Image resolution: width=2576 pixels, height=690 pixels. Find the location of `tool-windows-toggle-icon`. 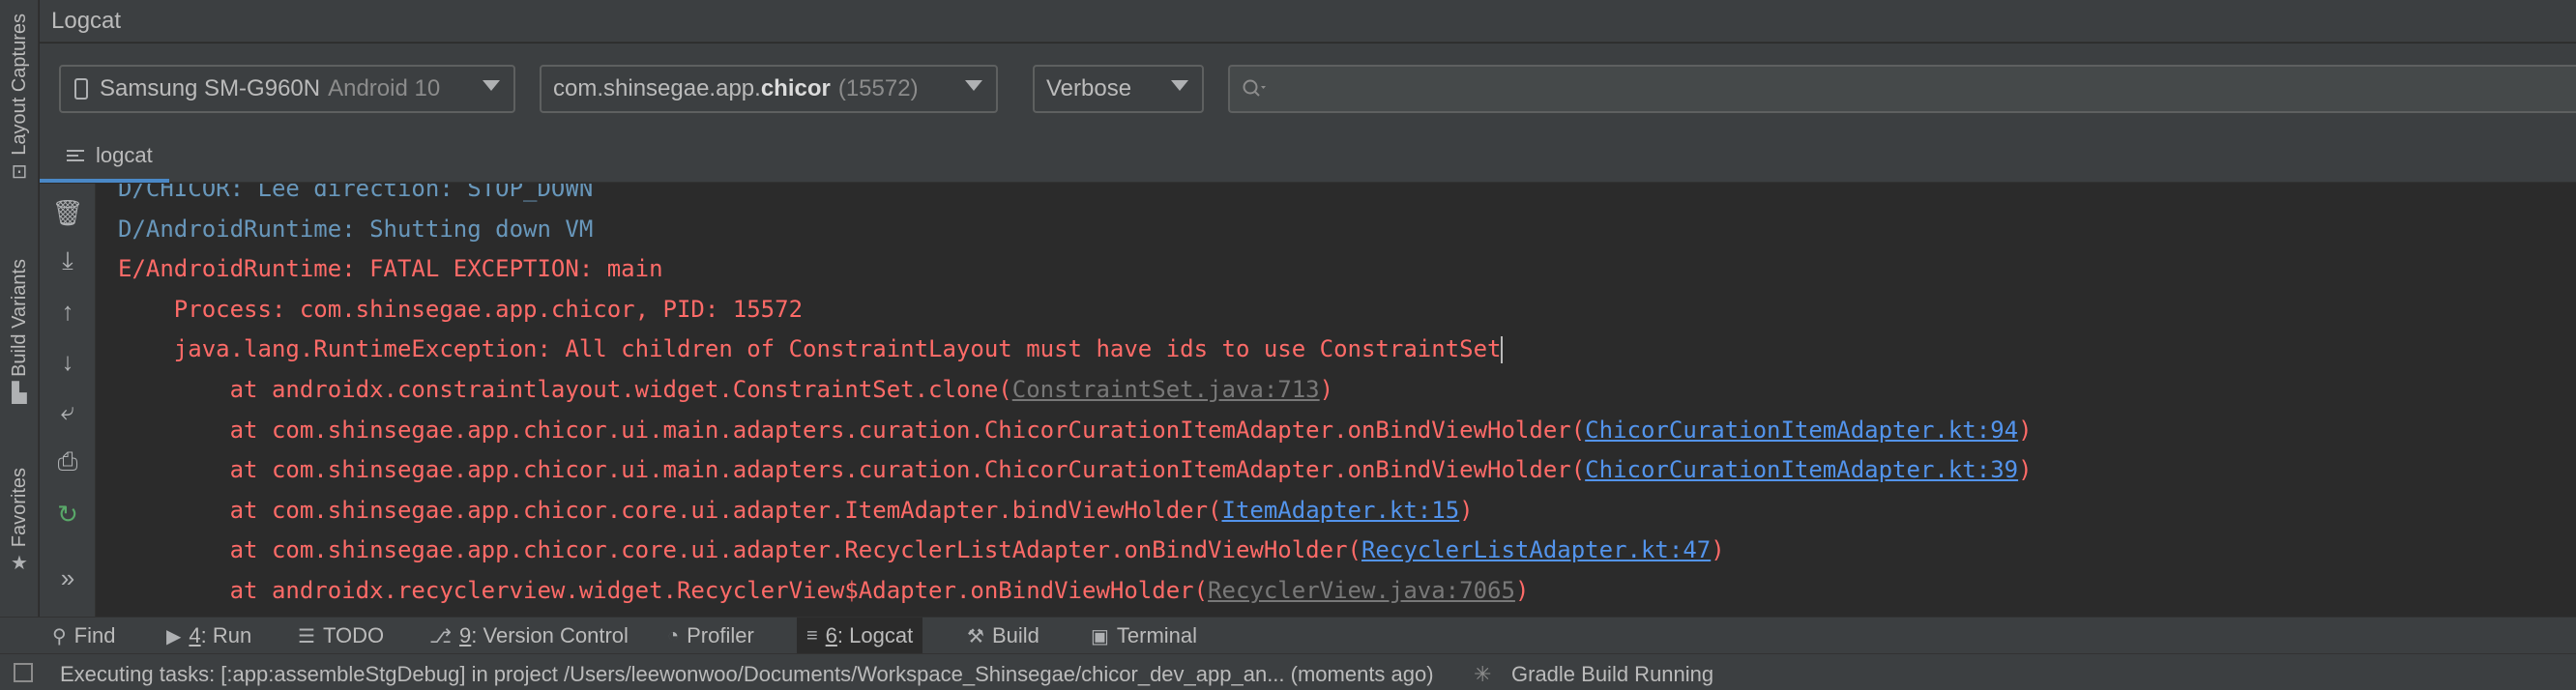

tool-windows-toggle-icon is located at coordinates (23, 672).